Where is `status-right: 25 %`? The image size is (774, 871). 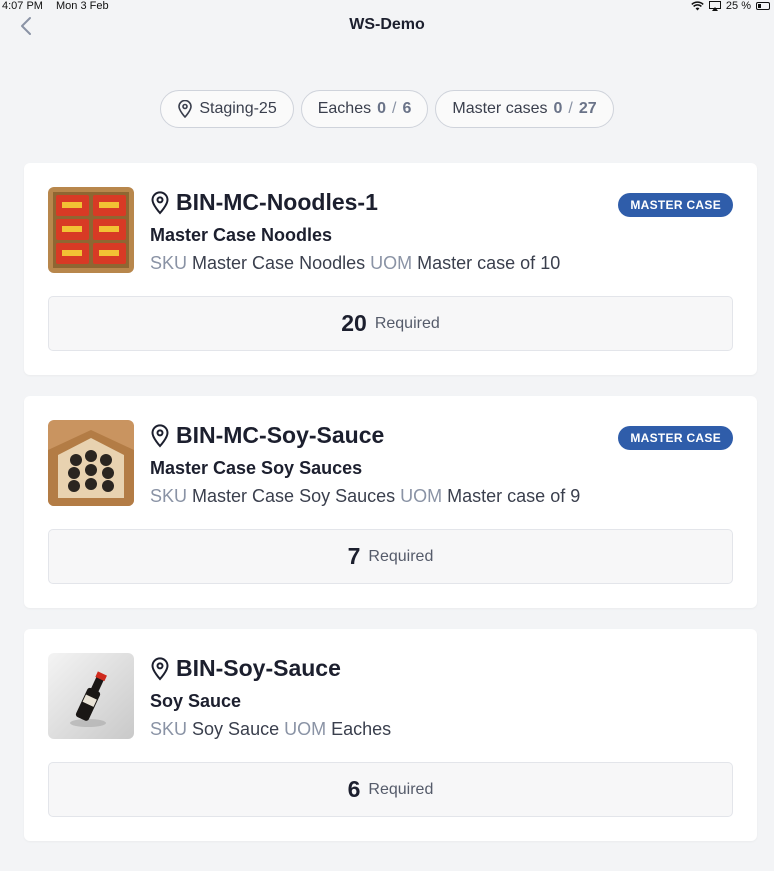
status-right: 25 % is located at coordinates (730, 6).